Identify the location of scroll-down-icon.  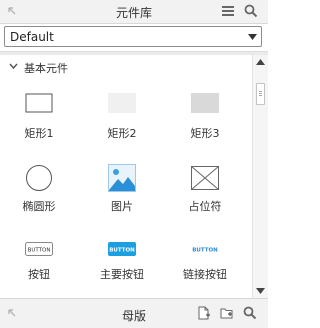
(260, 291).